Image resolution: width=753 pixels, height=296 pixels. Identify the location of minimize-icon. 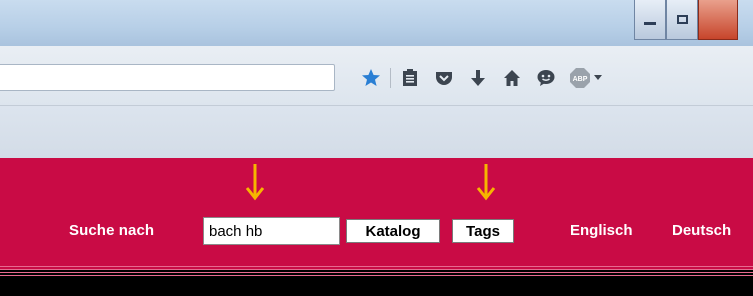
(650, 23).